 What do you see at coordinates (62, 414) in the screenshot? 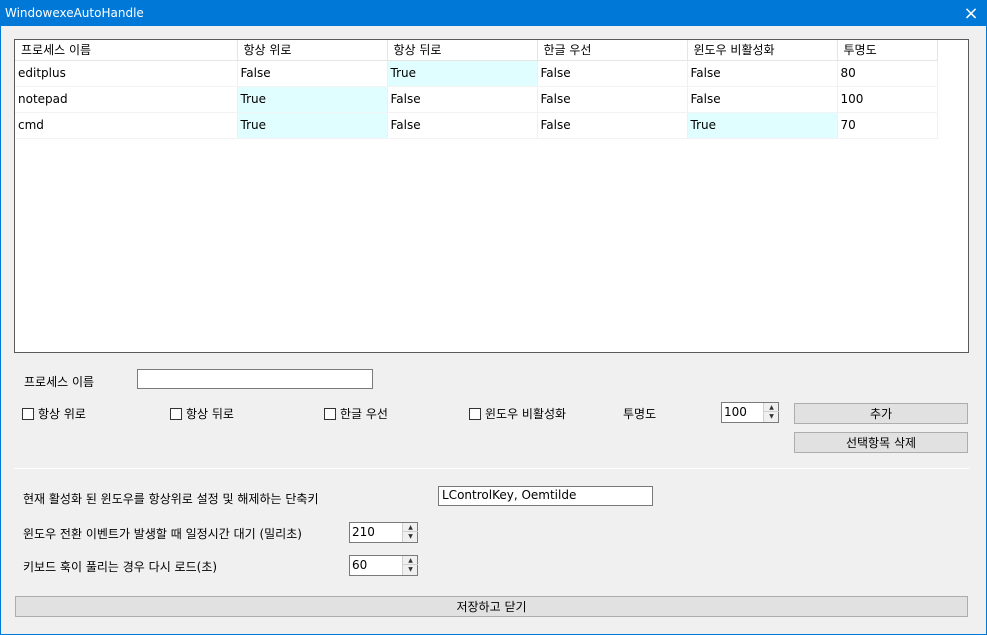
I see `always-top-label: 항상 위로` at bounding box center [62, 414].